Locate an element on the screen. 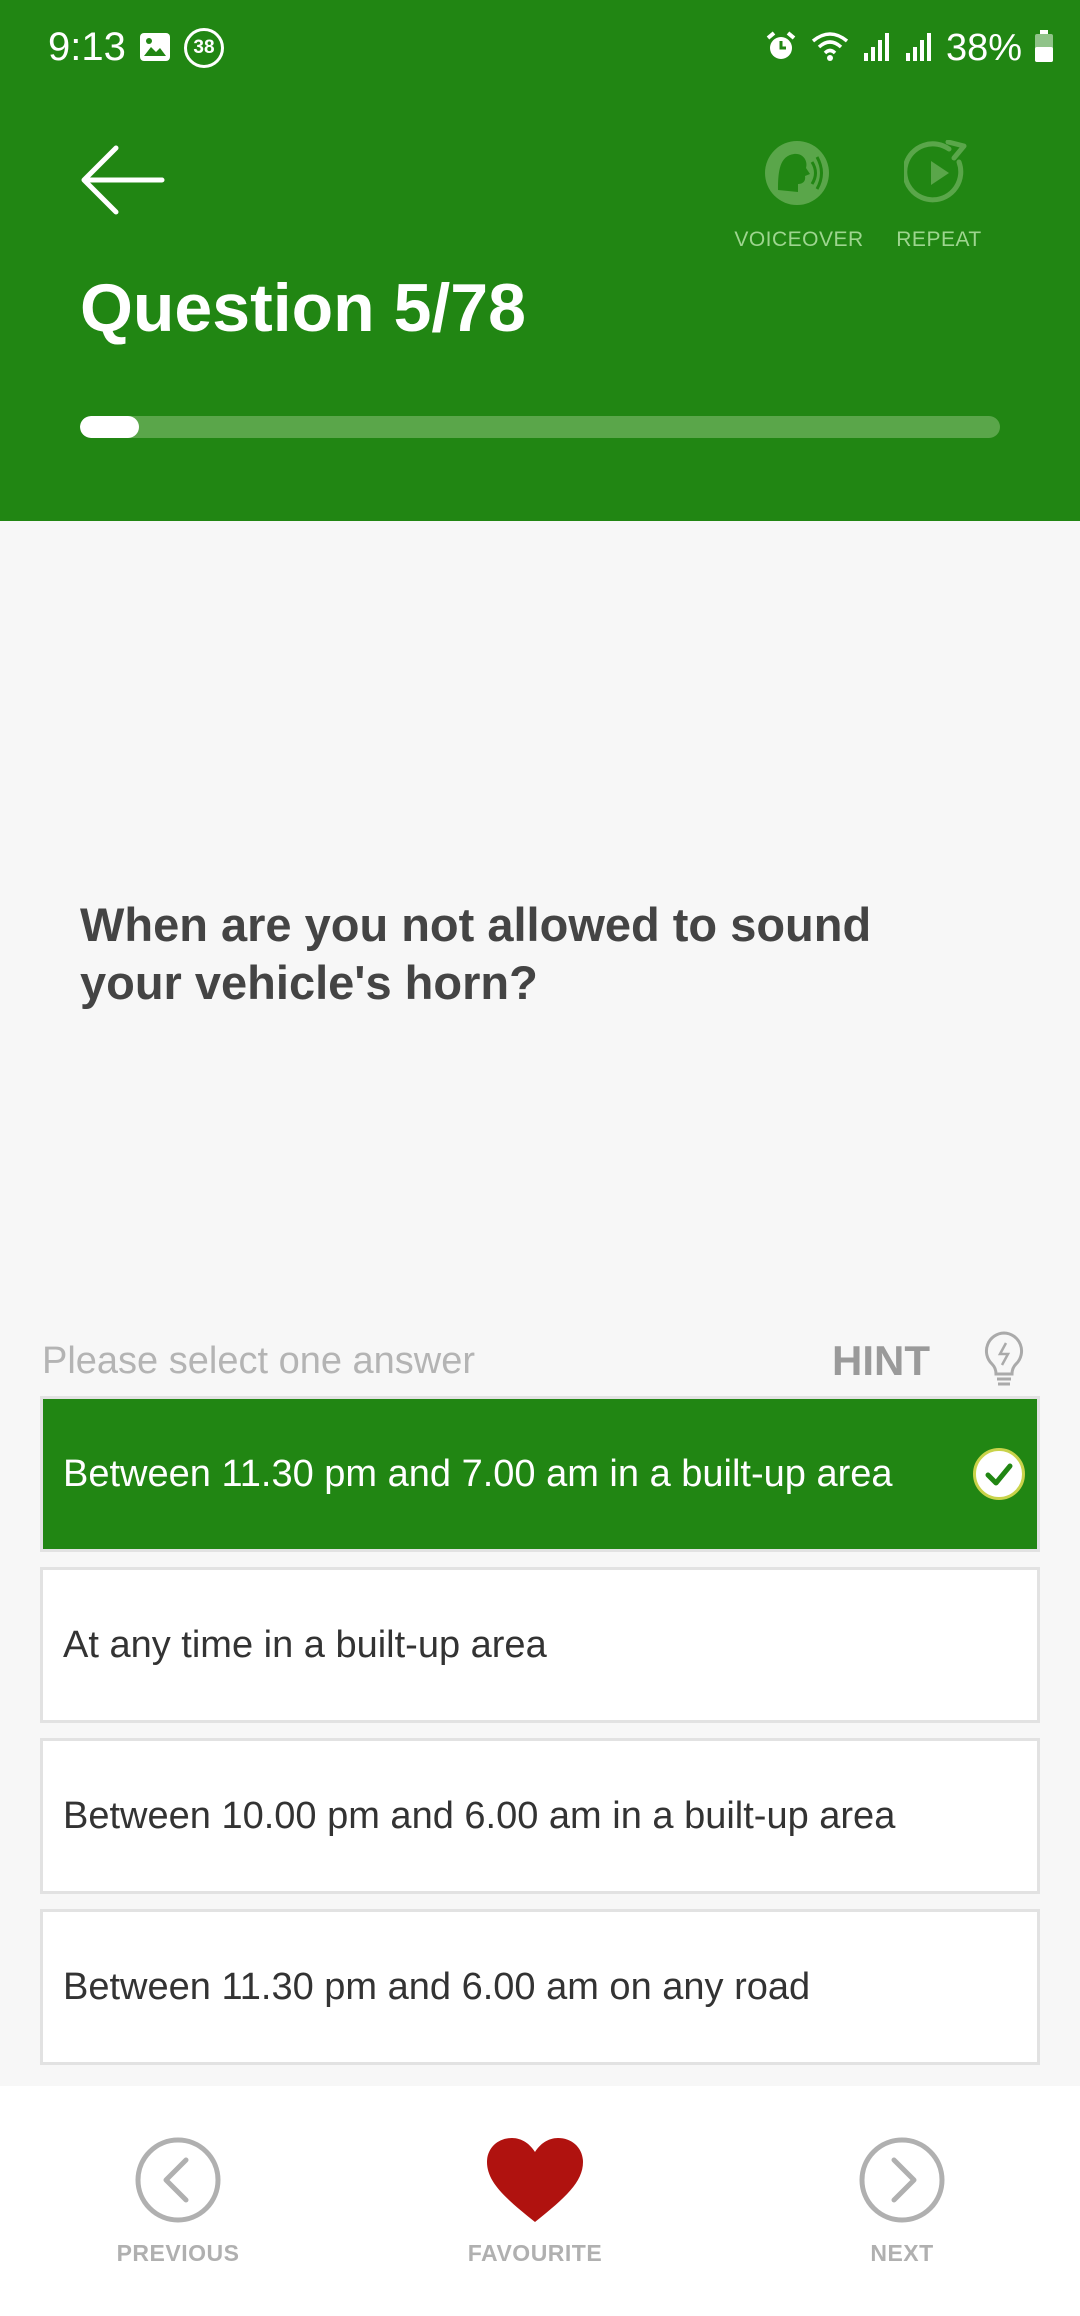  answer-prompt: Please select one answer is located at coordinates (259, 1361).